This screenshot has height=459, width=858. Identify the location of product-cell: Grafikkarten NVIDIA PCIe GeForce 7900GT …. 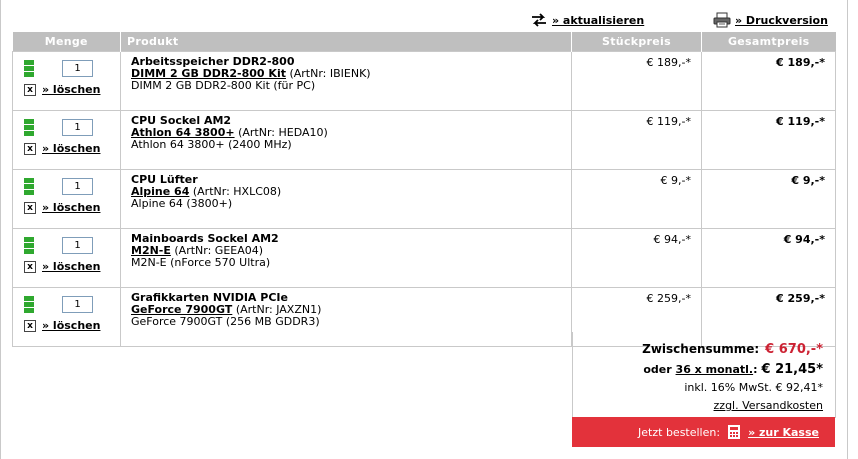
(346, 317).